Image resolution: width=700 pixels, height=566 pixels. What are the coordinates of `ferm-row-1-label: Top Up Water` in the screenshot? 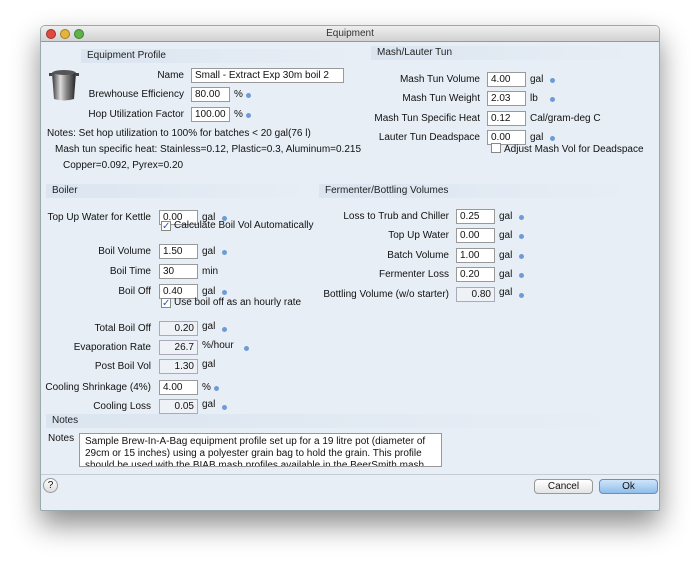 It's located at (418, 235).